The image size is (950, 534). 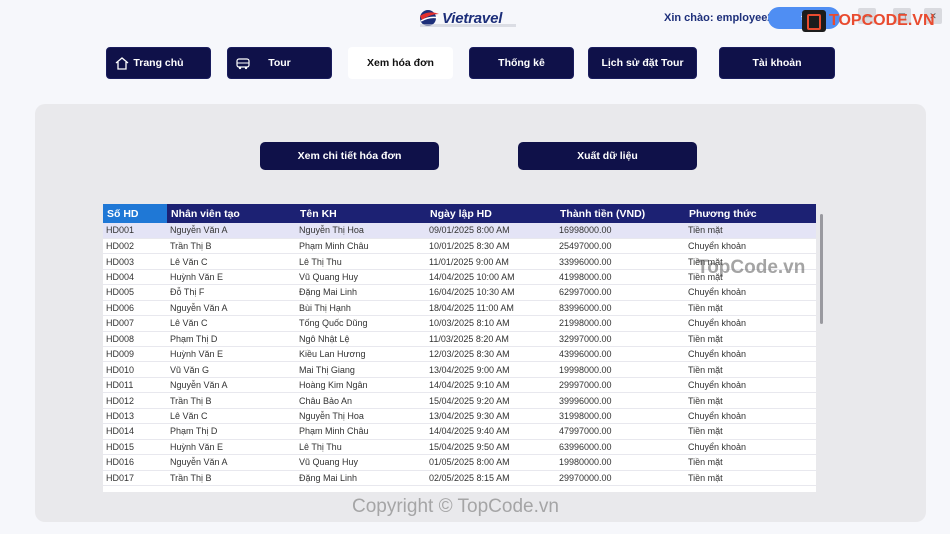 I want to click on table-cell: 13/04/2025 9:00 AM, so click(x=491, y=369).